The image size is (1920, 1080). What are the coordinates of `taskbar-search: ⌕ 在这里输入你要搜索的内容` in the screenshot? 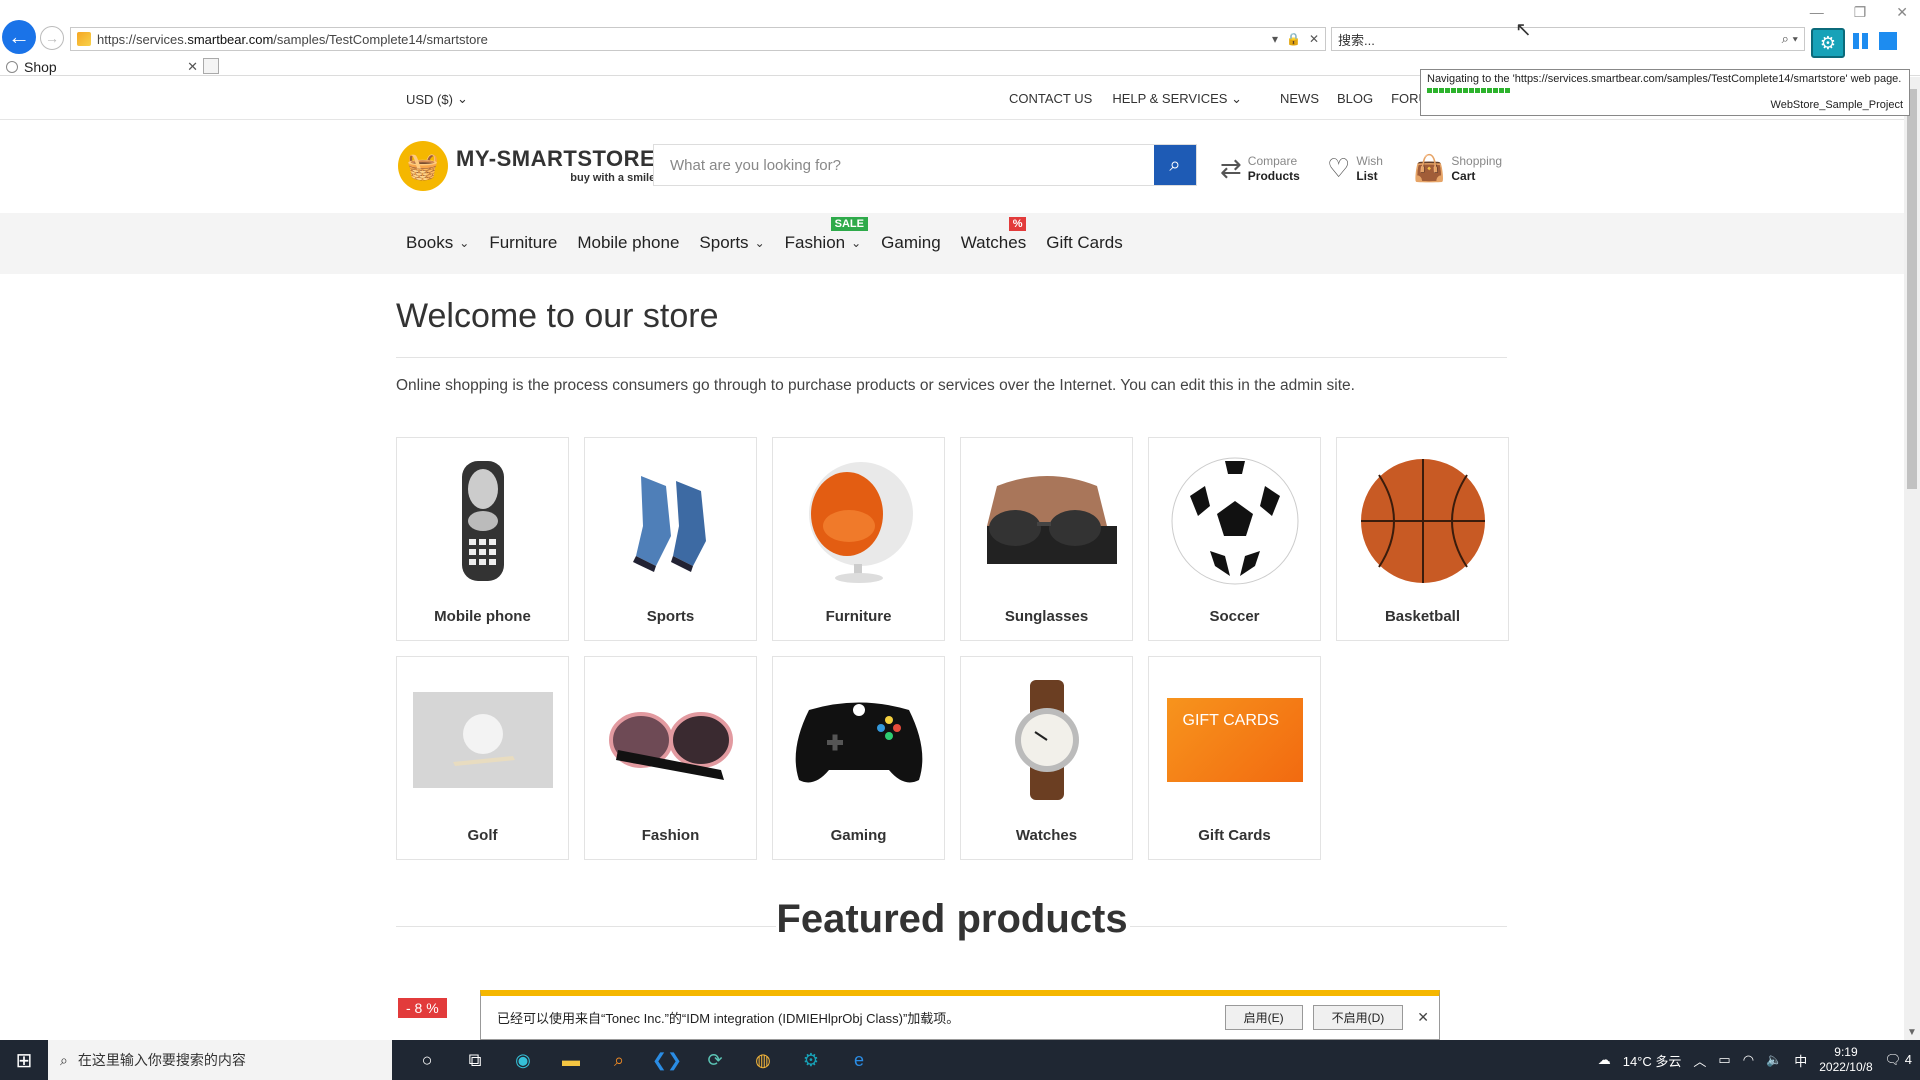 It's located at (220, 1060).